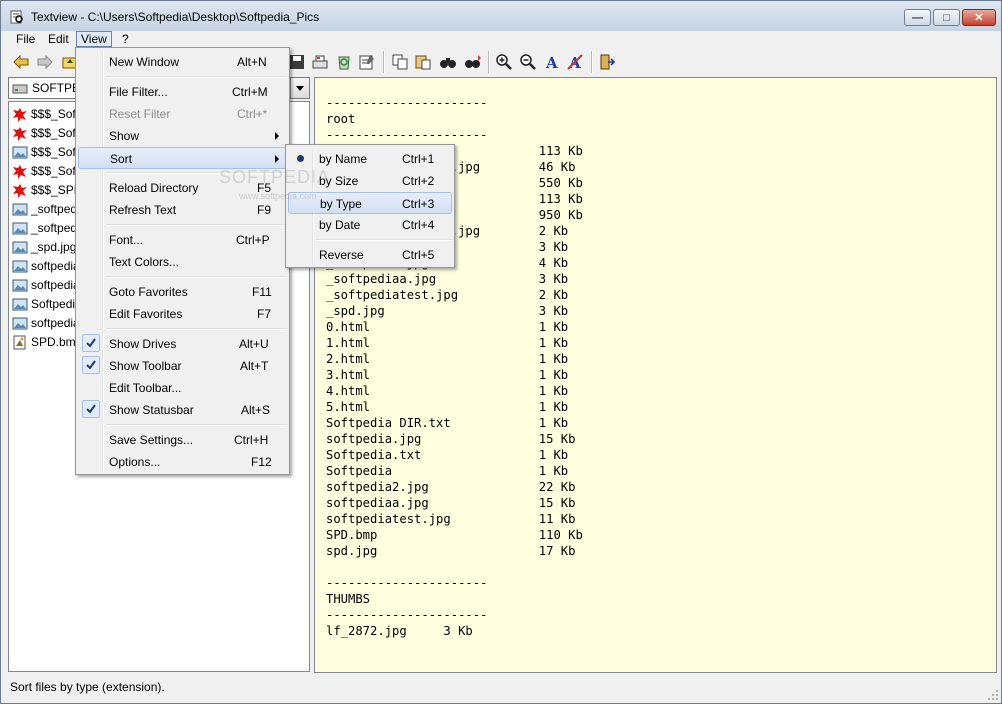  What do you see at coordinates (946, 17) in the screenshot?
I see `maximize-button: □` at bounding box center [946, 17].